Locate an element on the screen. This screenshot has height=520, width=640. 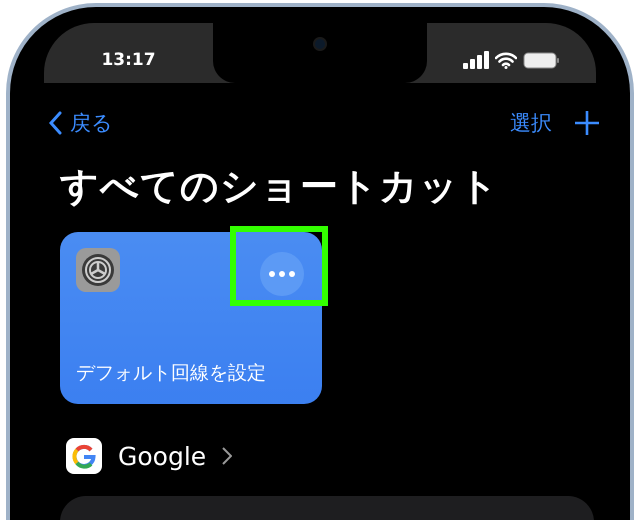
google-logo-icon is located at coordinates (84, 456).